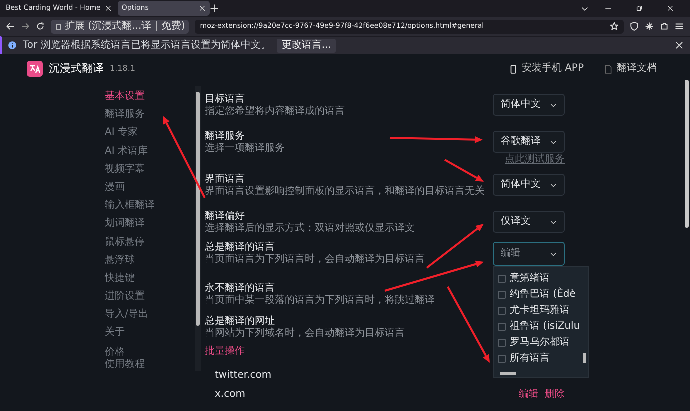 The width and height of the screenshot is (690, 411). I want to click on multi-select-field: 编辑, so click(529, 254).